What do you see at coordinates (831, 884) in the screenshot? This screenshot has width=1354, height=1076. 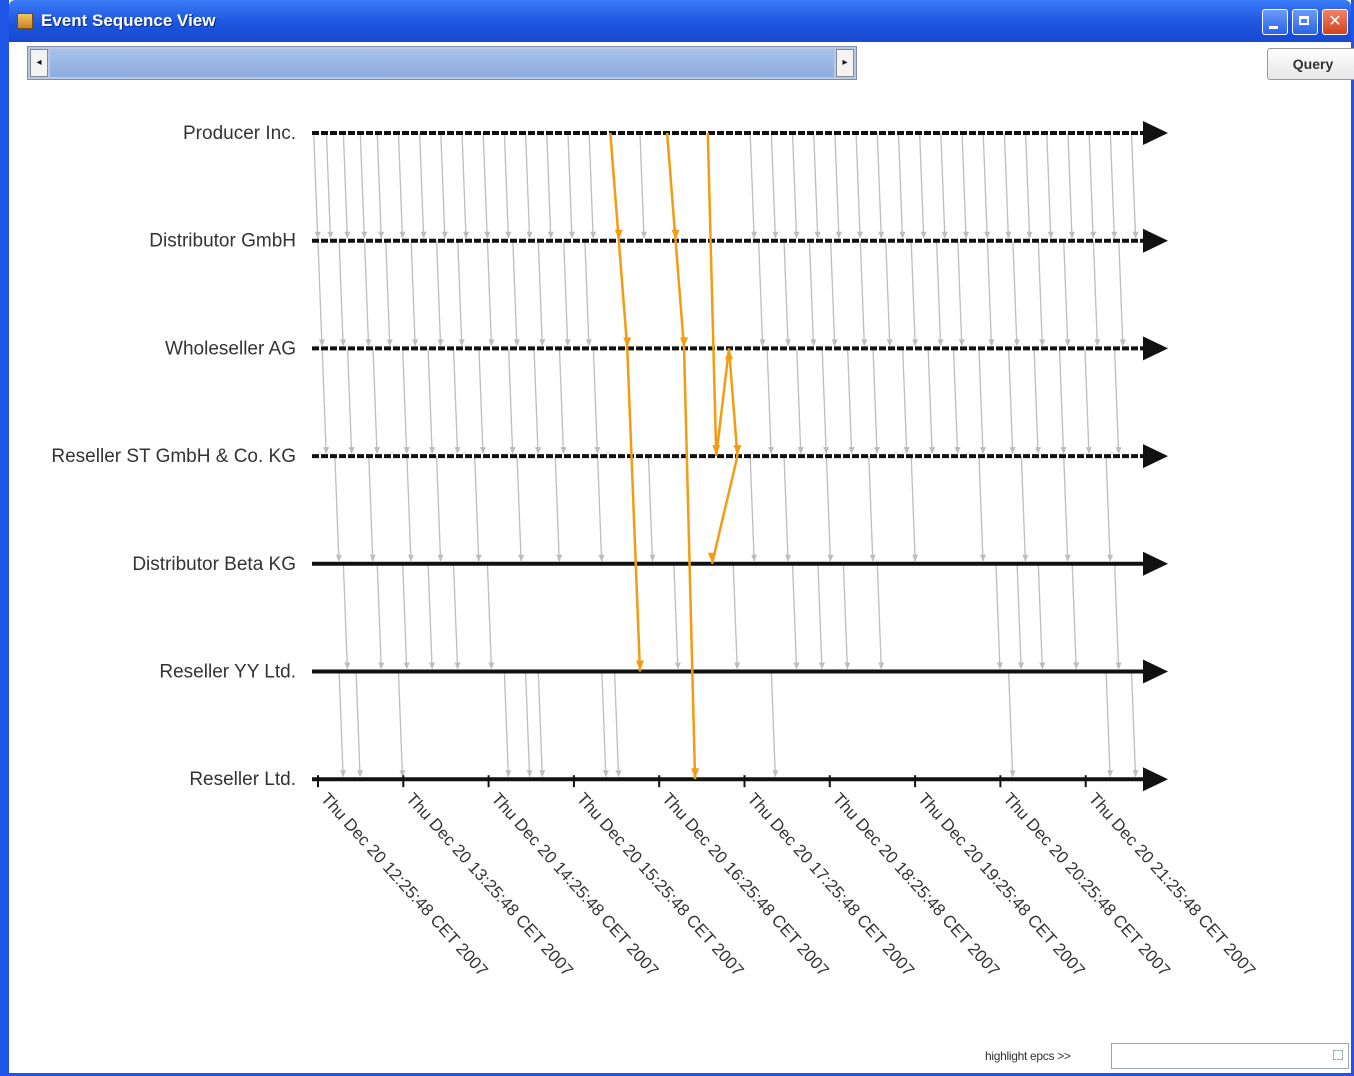 I see `time-tick-label: Thu Dec 20 17:25:48 CET 2007` at bounding box center [831, 884].